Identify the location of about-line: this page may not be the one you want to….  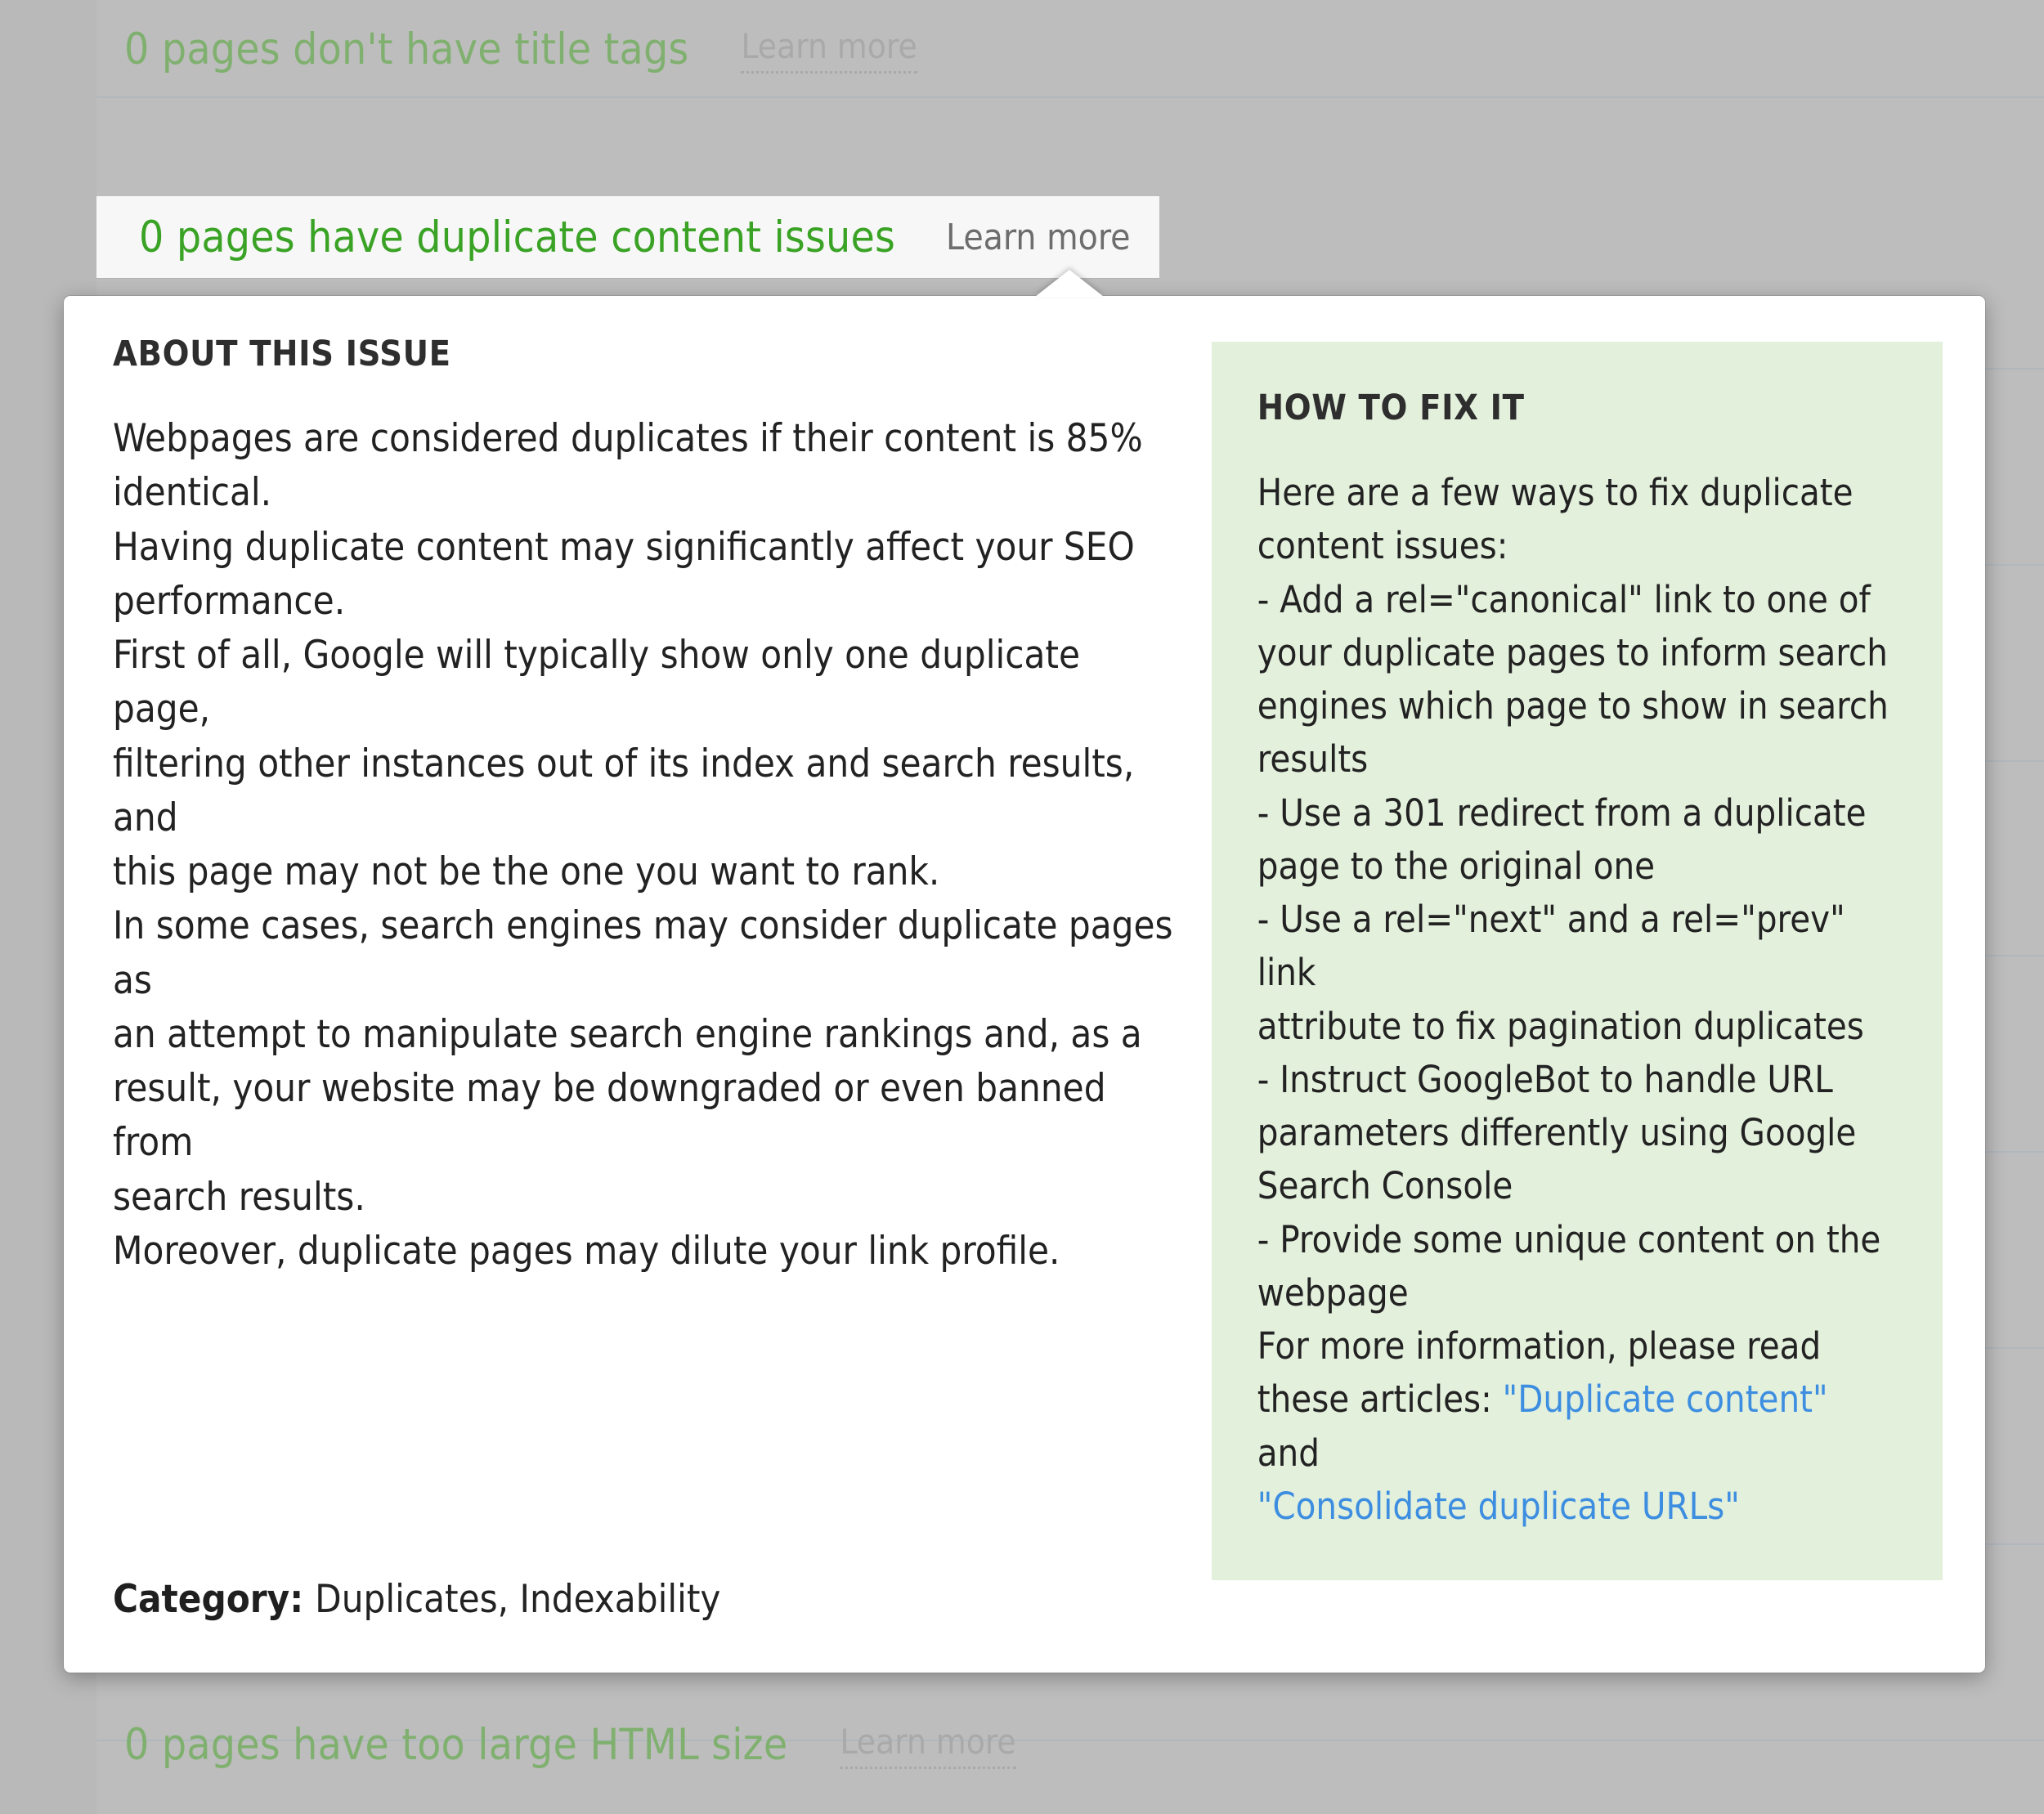
(526, 872).